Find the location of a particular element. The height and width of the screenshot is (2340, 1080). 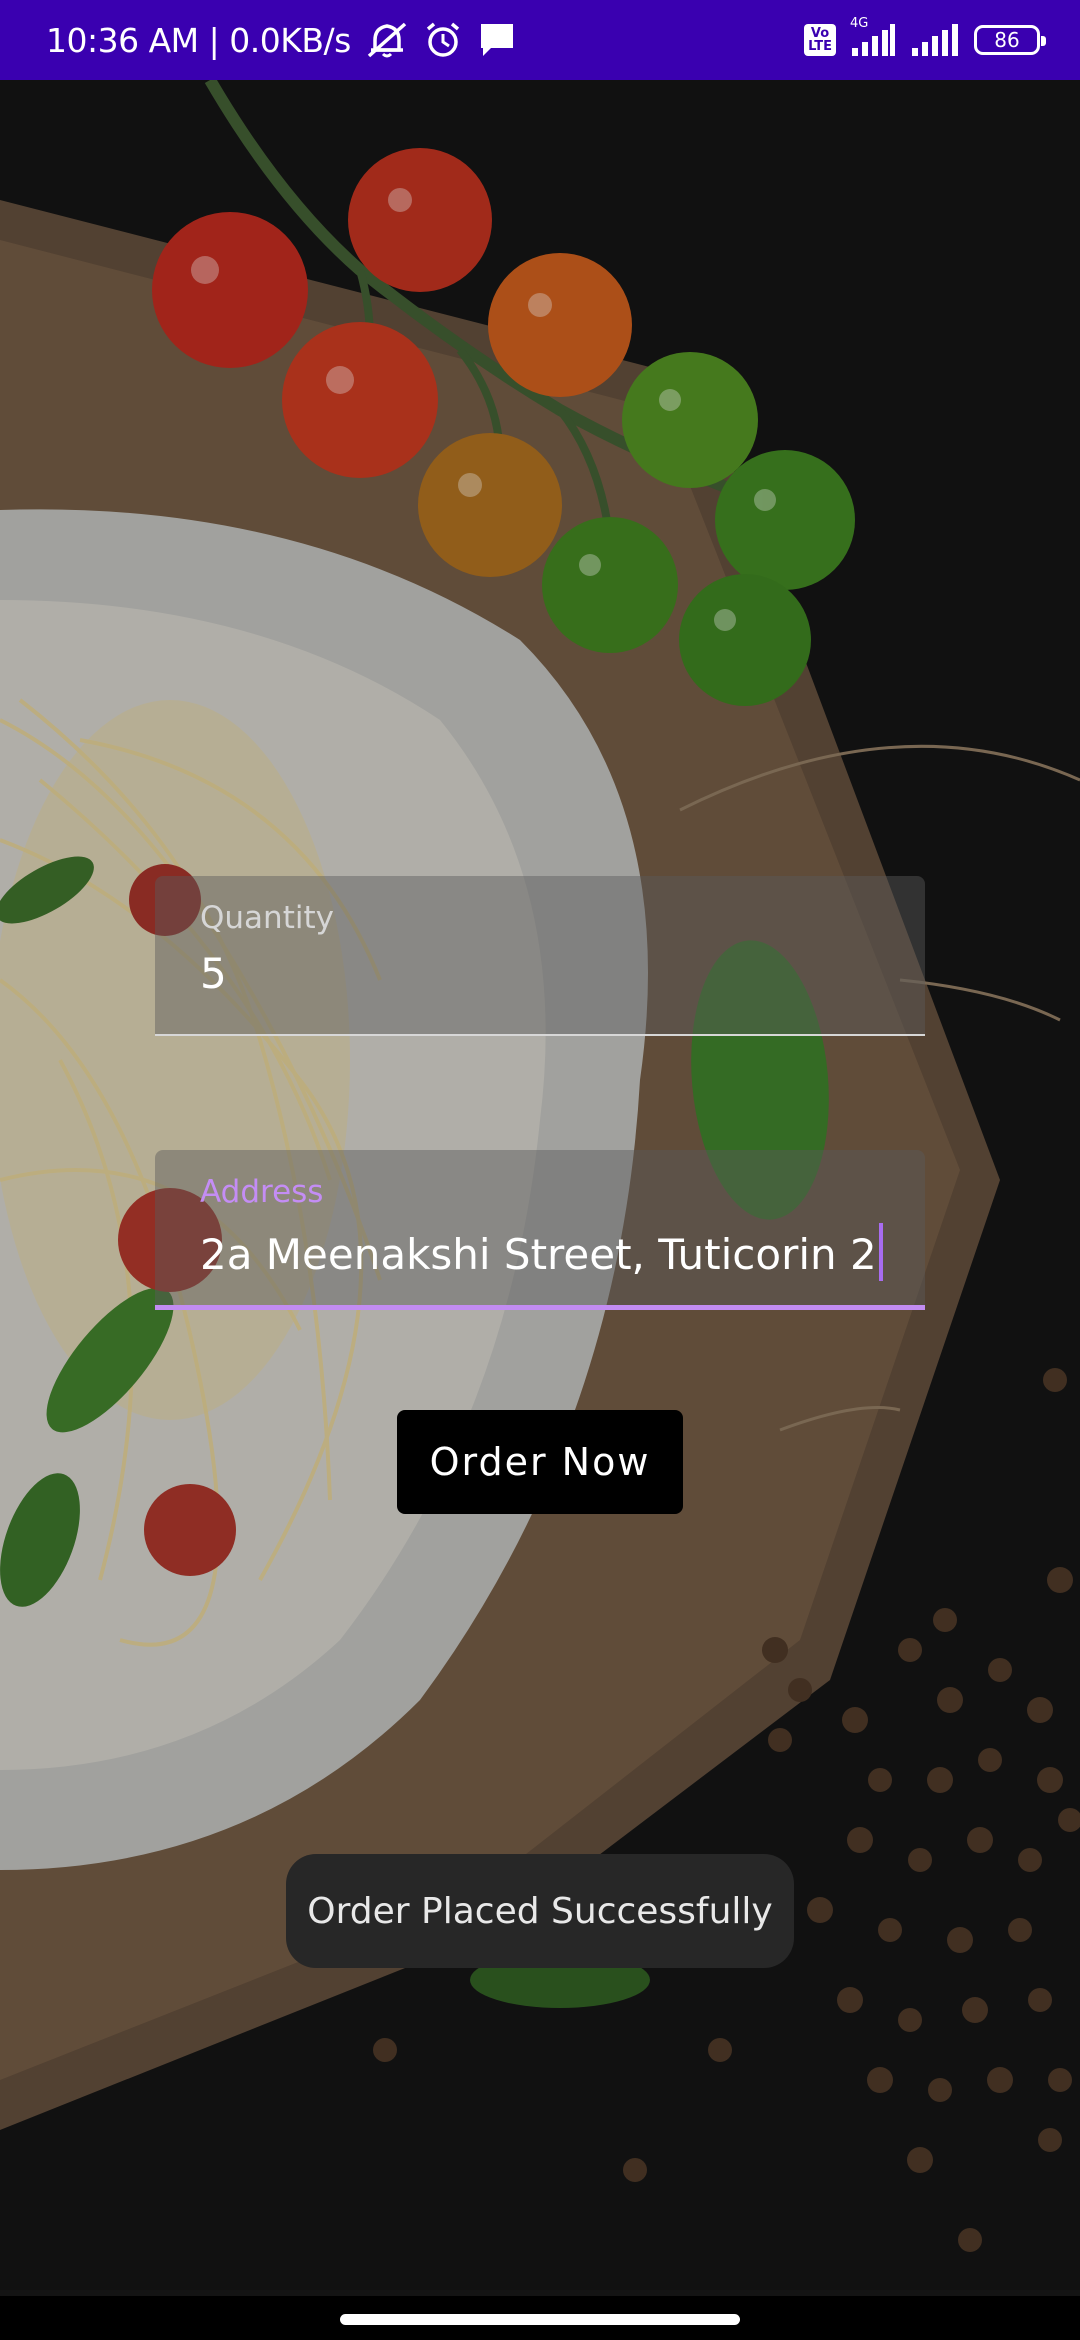

alarm-icon is located at coordinates (443, 40).